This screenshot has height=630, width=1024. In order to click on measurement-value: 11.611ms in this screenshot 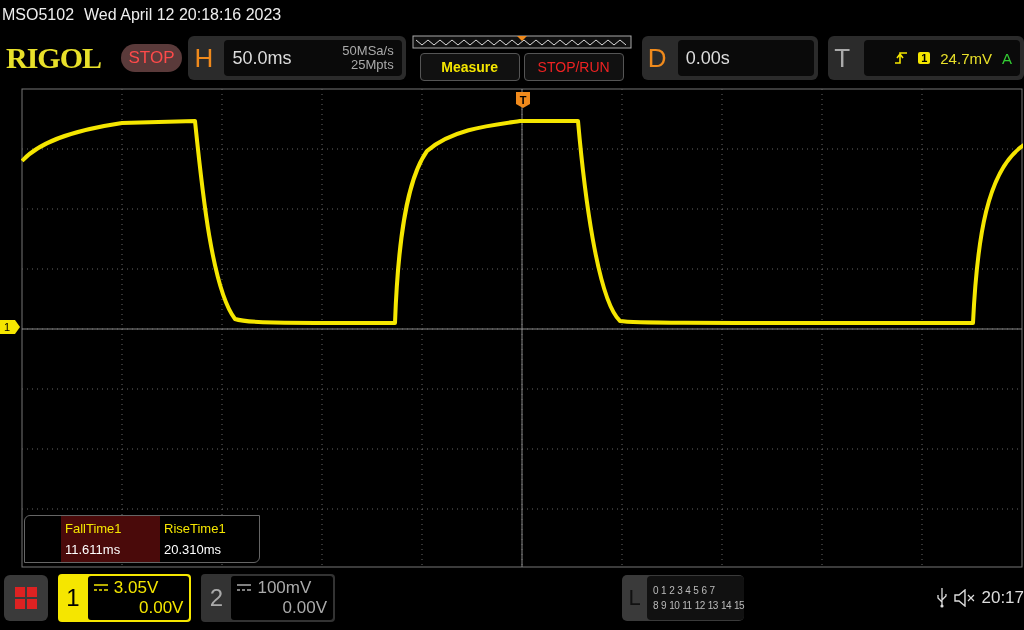, I will do `click(93, 549)`.